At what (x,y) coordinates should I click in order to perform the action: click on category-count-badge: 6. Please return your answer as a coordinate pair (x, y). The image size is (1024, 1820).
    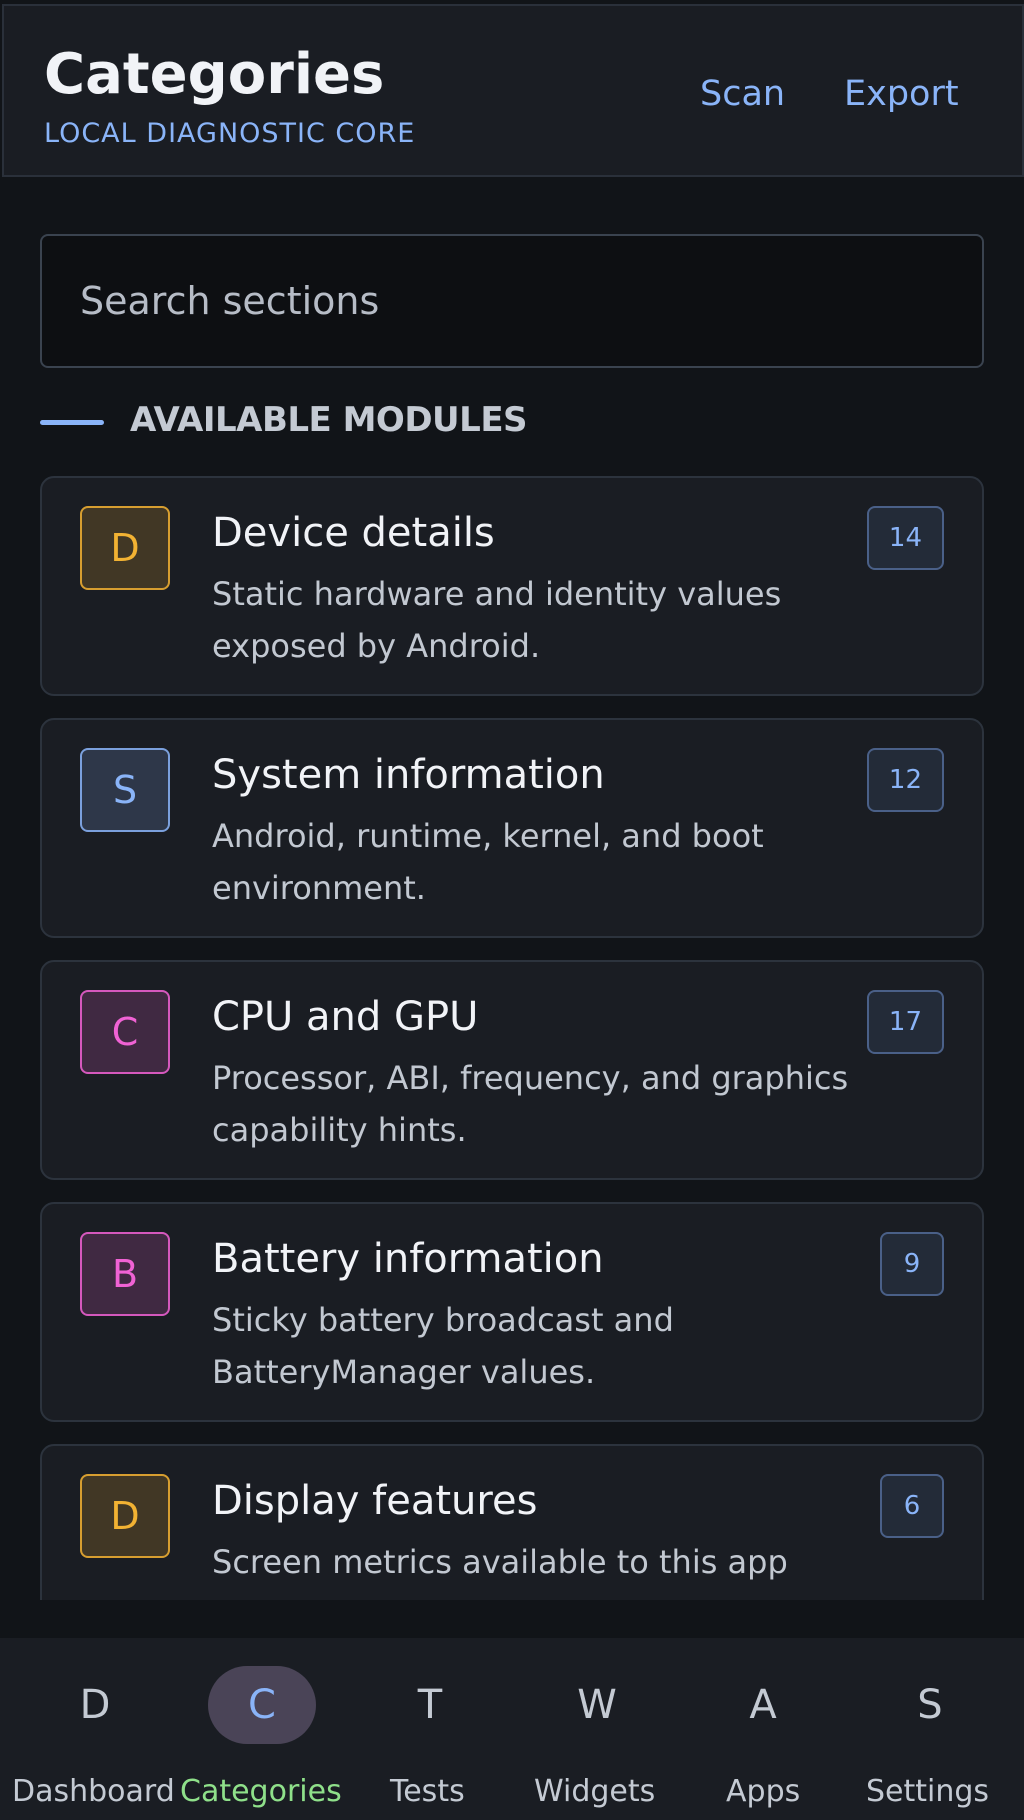
    Looking at the image, I should click on (912, 1506).